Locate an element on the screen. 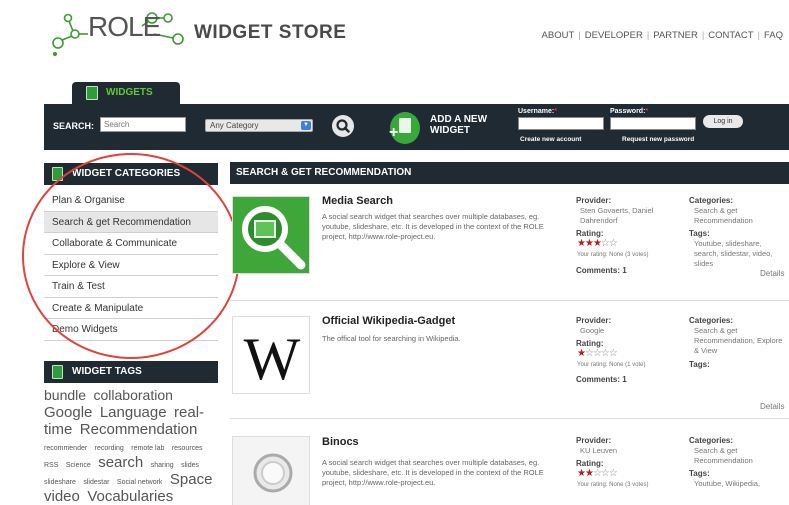  rating-stars: ★☆☆☆☆ is located at coordinates (597, 353).